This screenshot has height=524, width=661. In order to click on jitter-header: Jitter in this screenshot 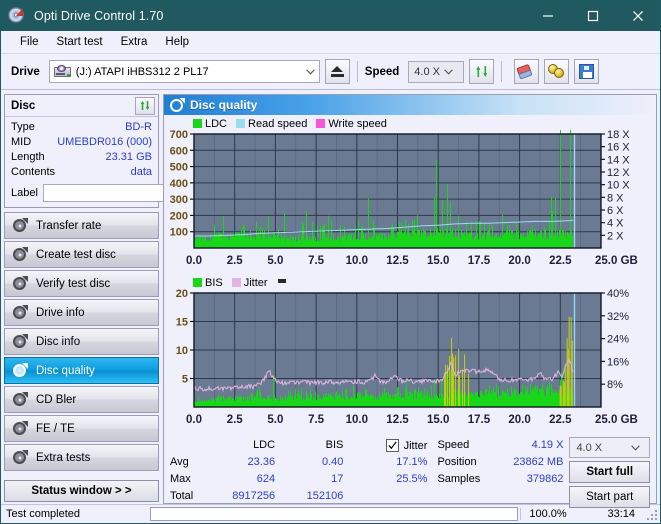, I will do `click(385, 445)`.